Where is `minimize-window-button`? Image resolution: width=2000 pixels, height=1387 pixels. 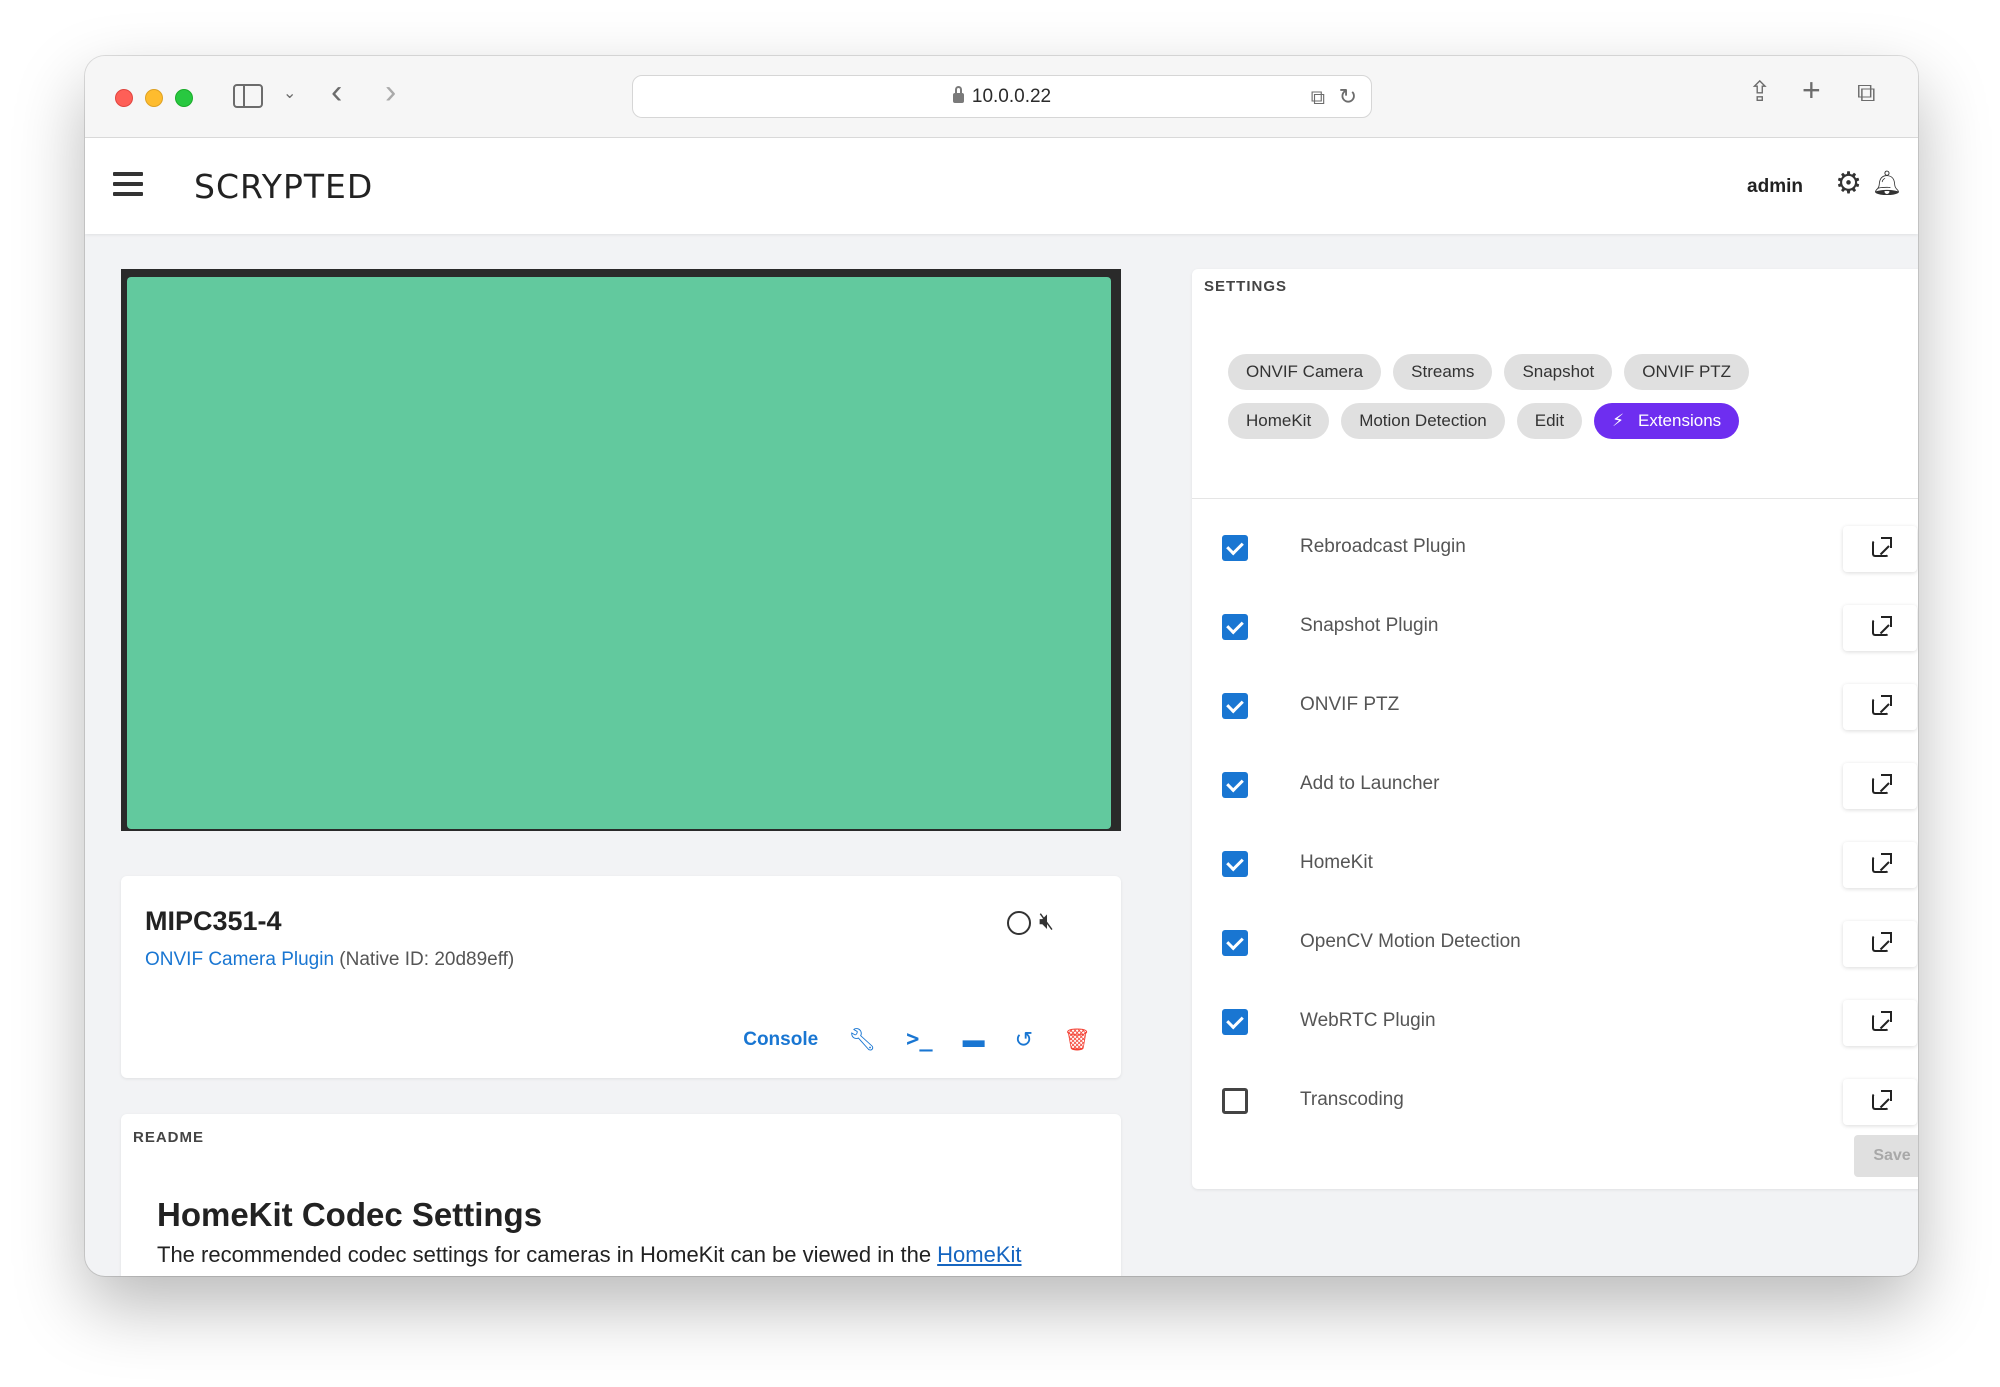 minimize-window-button is located at coordinates (154, 98).